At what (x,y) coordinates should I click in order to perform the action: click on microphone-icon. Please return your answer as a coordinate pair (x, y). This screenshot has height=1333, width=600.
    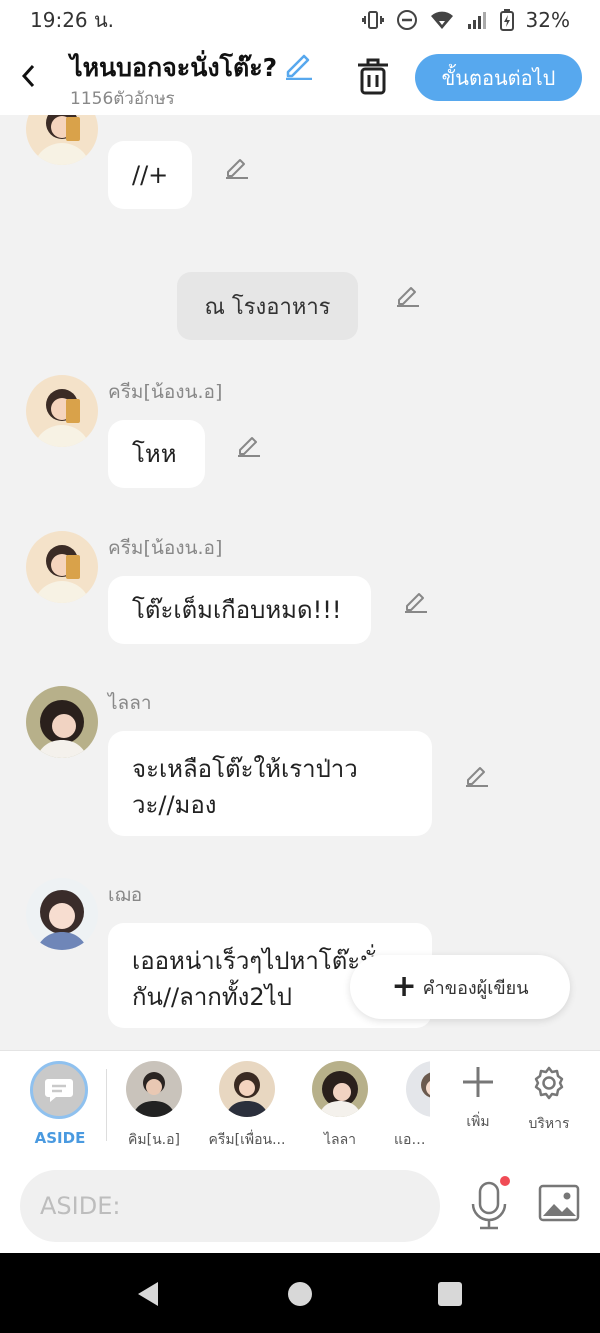
    Looking at the image, I should click on (489, 1206).